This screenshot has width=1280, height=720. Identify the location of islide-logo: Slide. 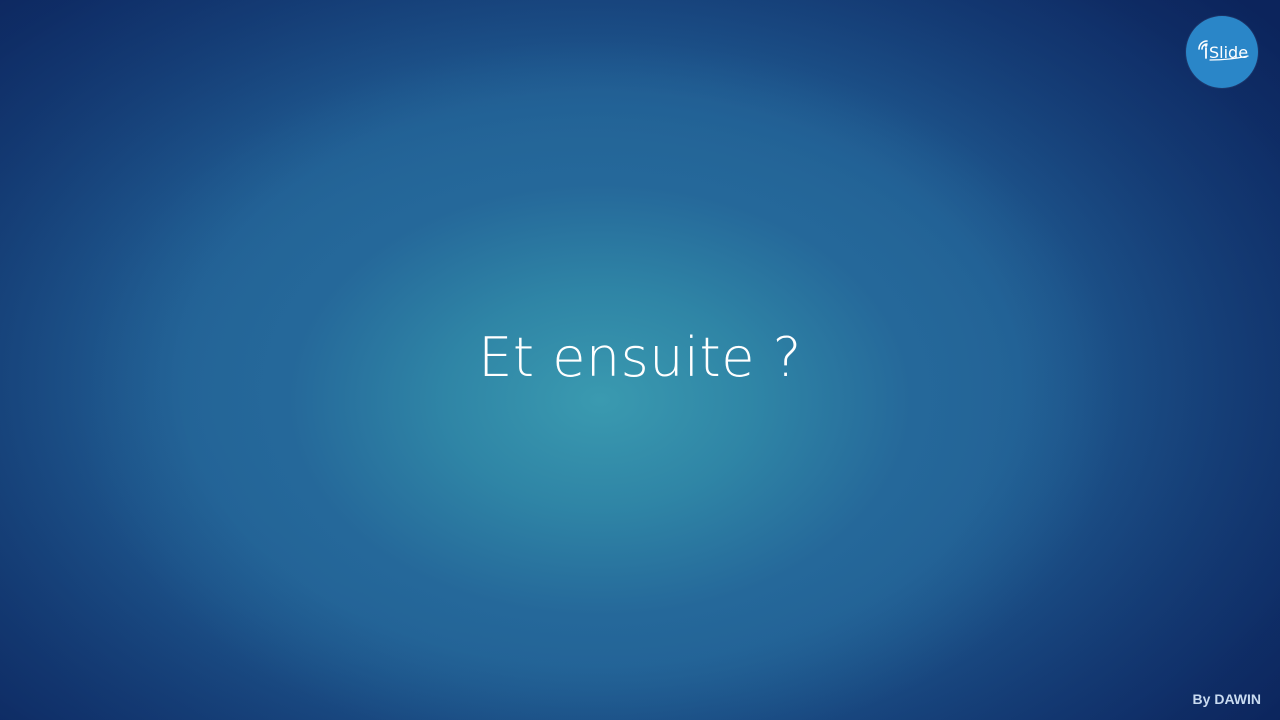
(1222, 52).